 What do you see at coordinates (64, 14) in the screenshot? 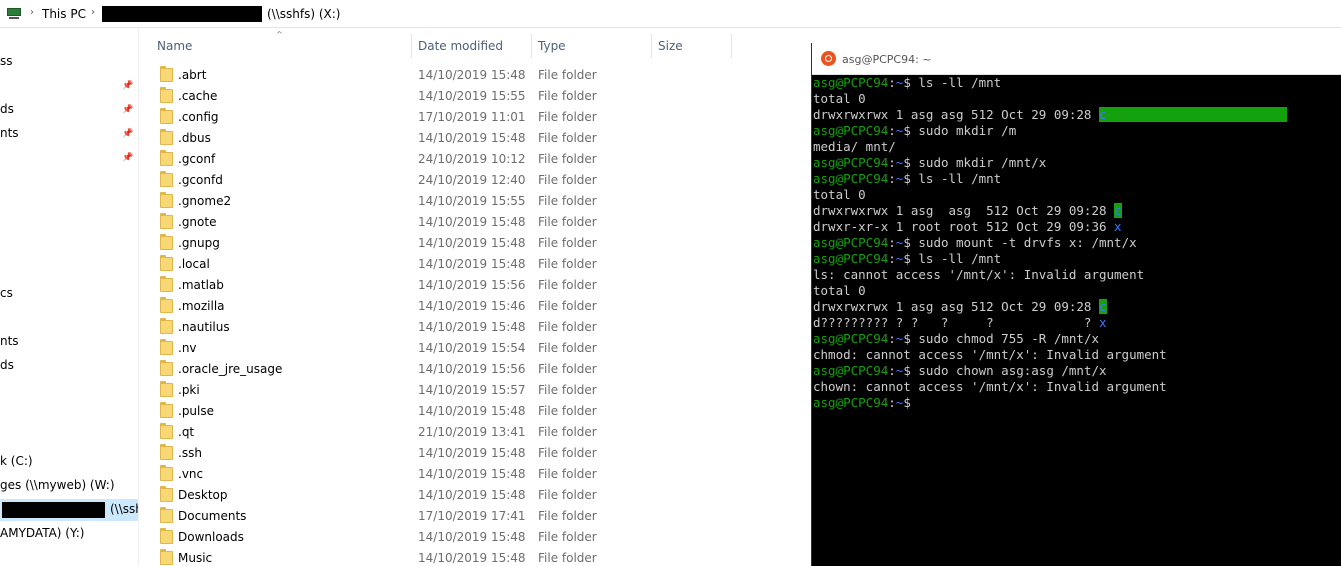
I see `breadcrumb-this-pc: This PC` at bounding box center [64, 14].